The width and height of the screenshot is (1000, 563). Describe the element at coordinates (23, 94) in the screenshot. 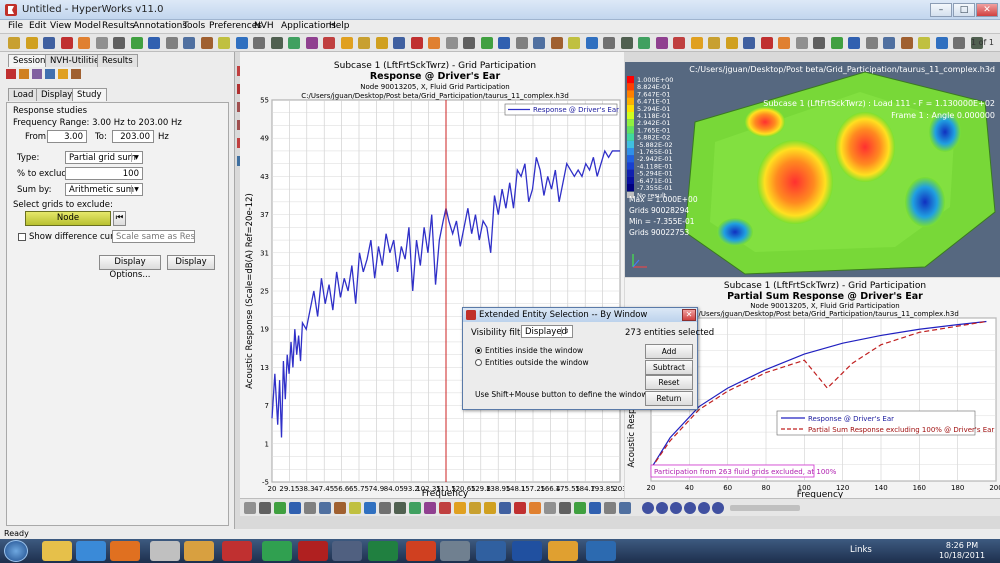

I see `tab-load: Load` at that location.